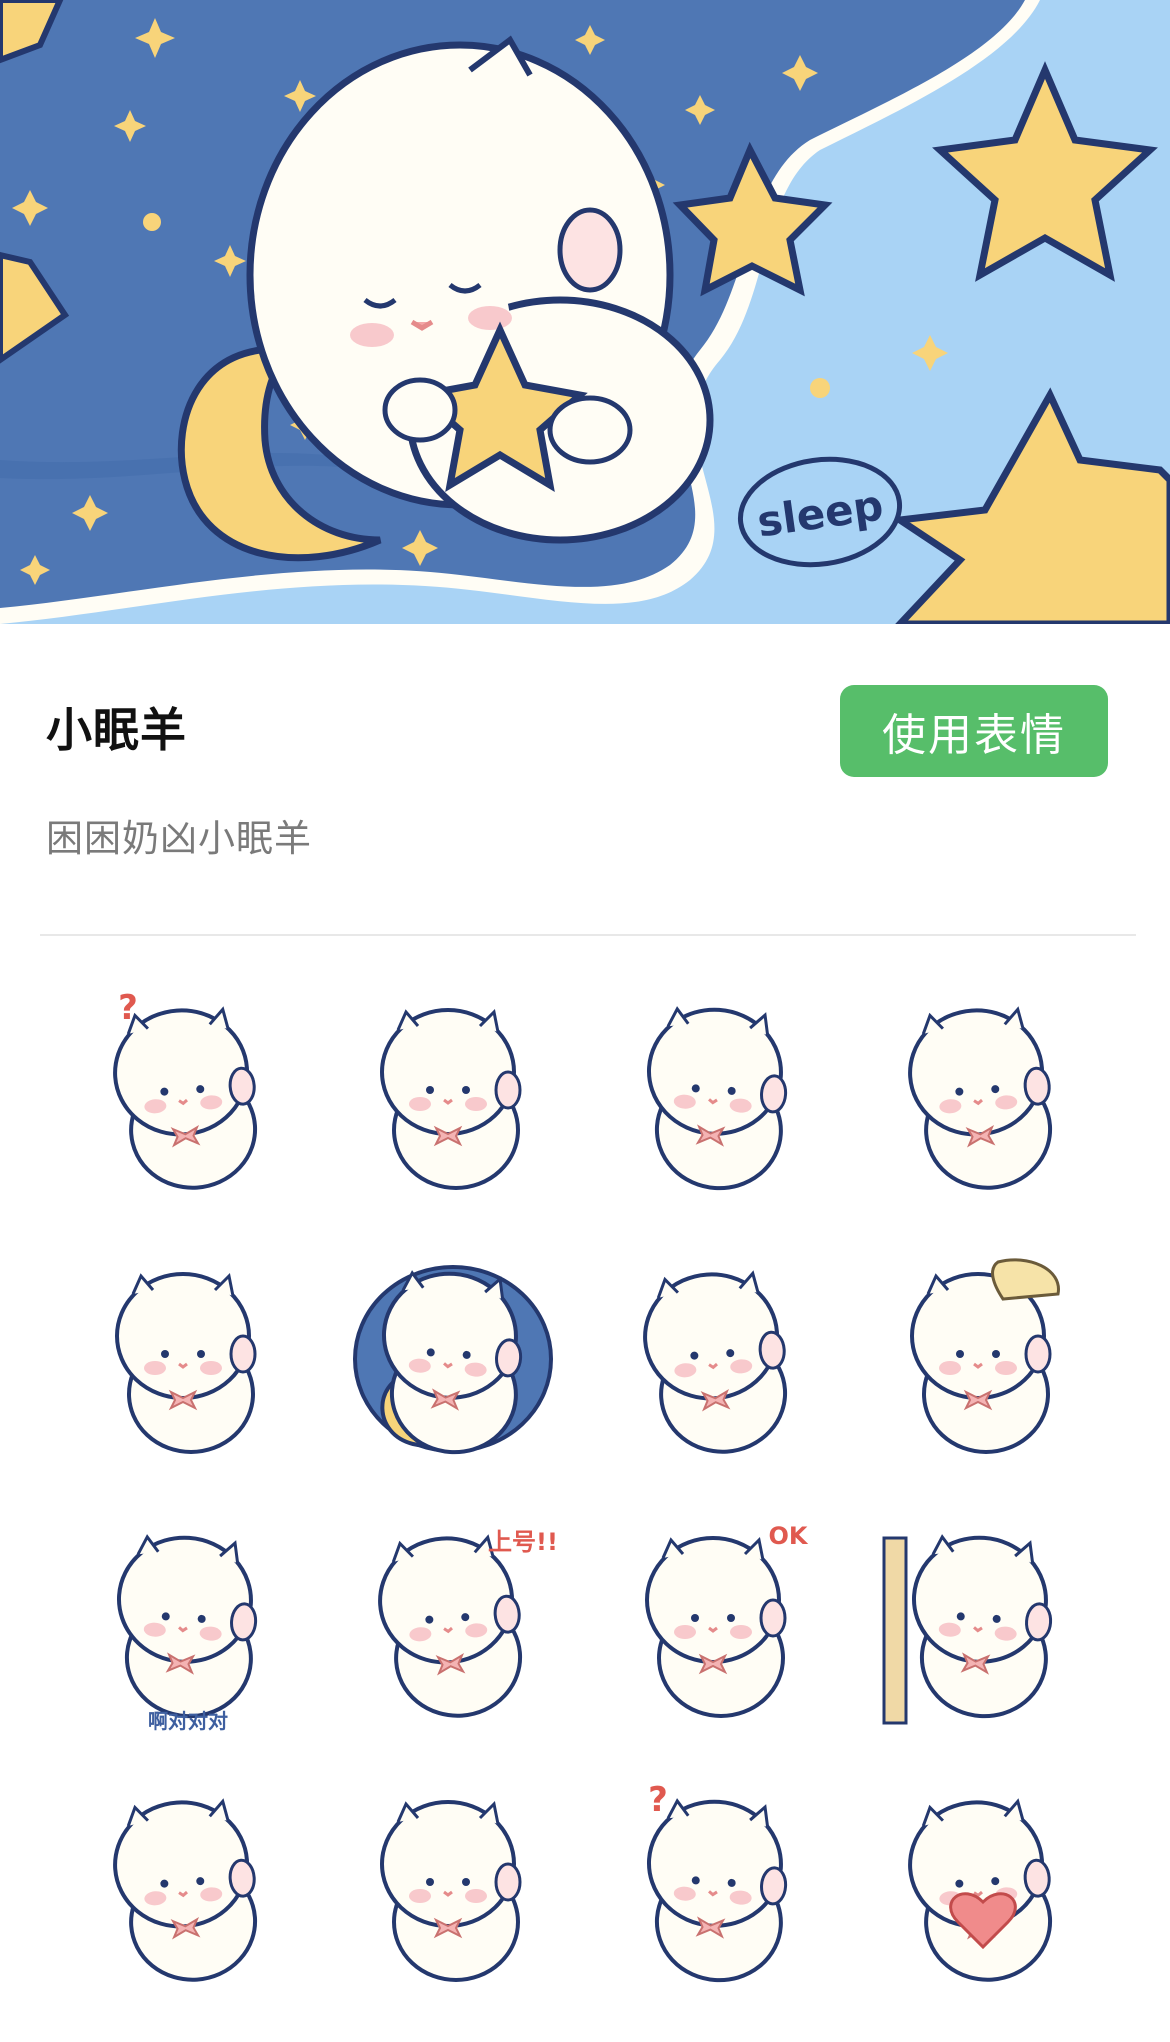  I want to click on sticker-sign, so click(983, 1359).